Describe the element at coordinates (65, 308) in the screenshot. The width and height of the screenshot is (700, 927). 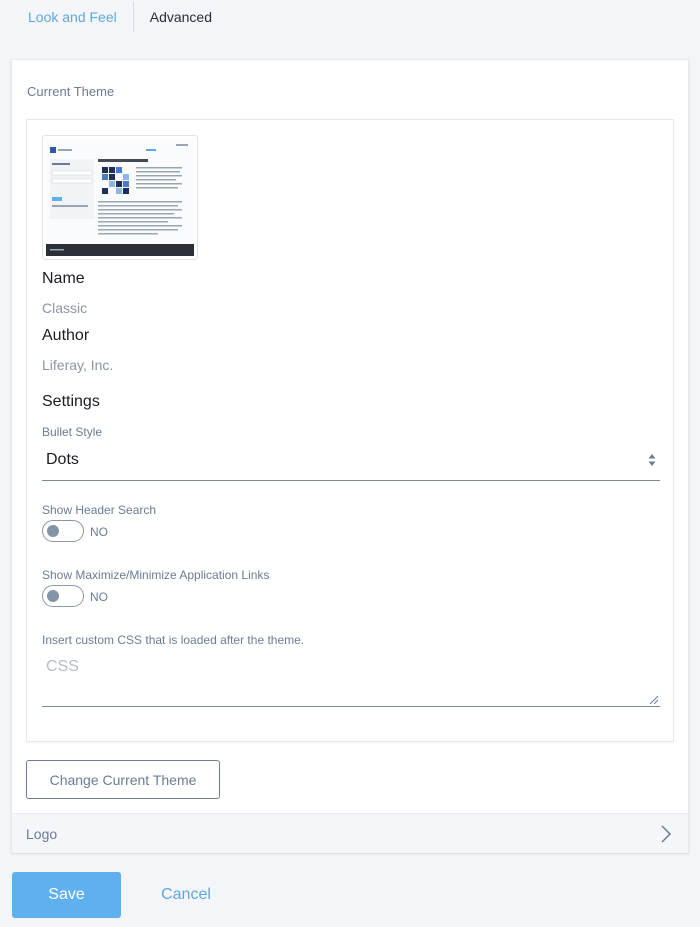
I see `name-value: Classic` at that location.